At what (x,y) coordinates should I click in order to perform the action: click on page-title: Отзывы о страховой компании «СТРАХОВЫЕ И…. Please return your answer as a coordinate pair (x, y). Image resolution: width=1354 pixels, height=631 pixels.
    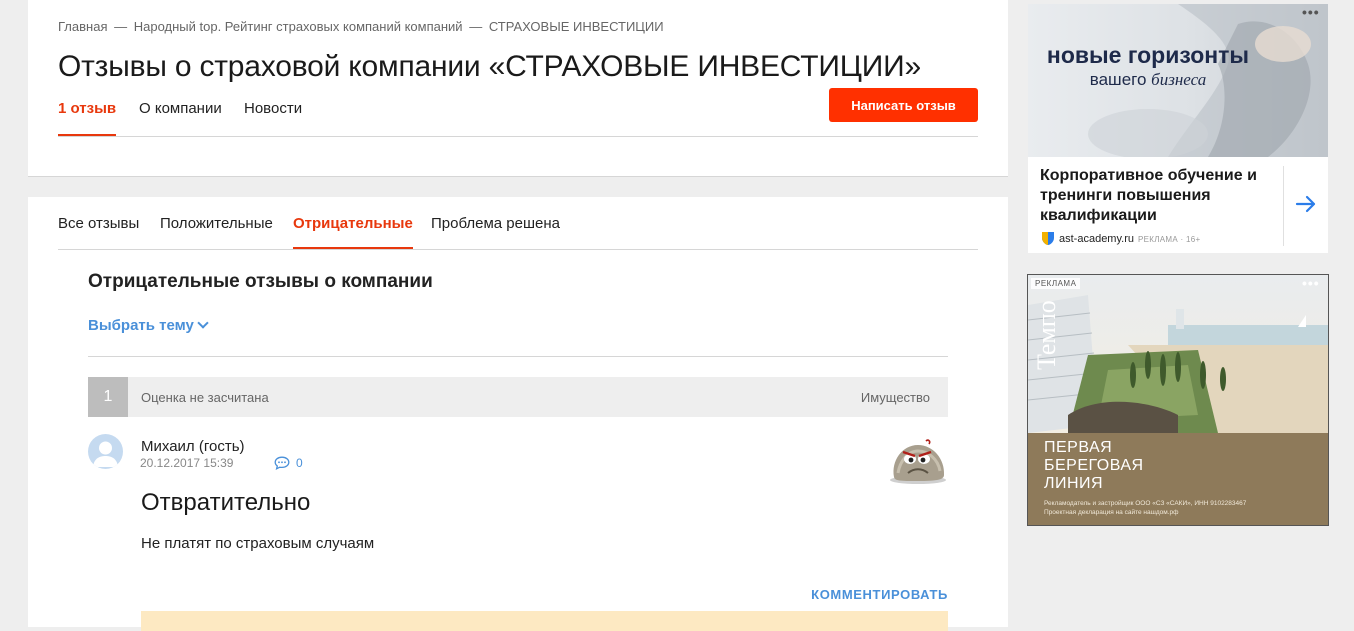
    Looking at the image, I should click on (489, 66).